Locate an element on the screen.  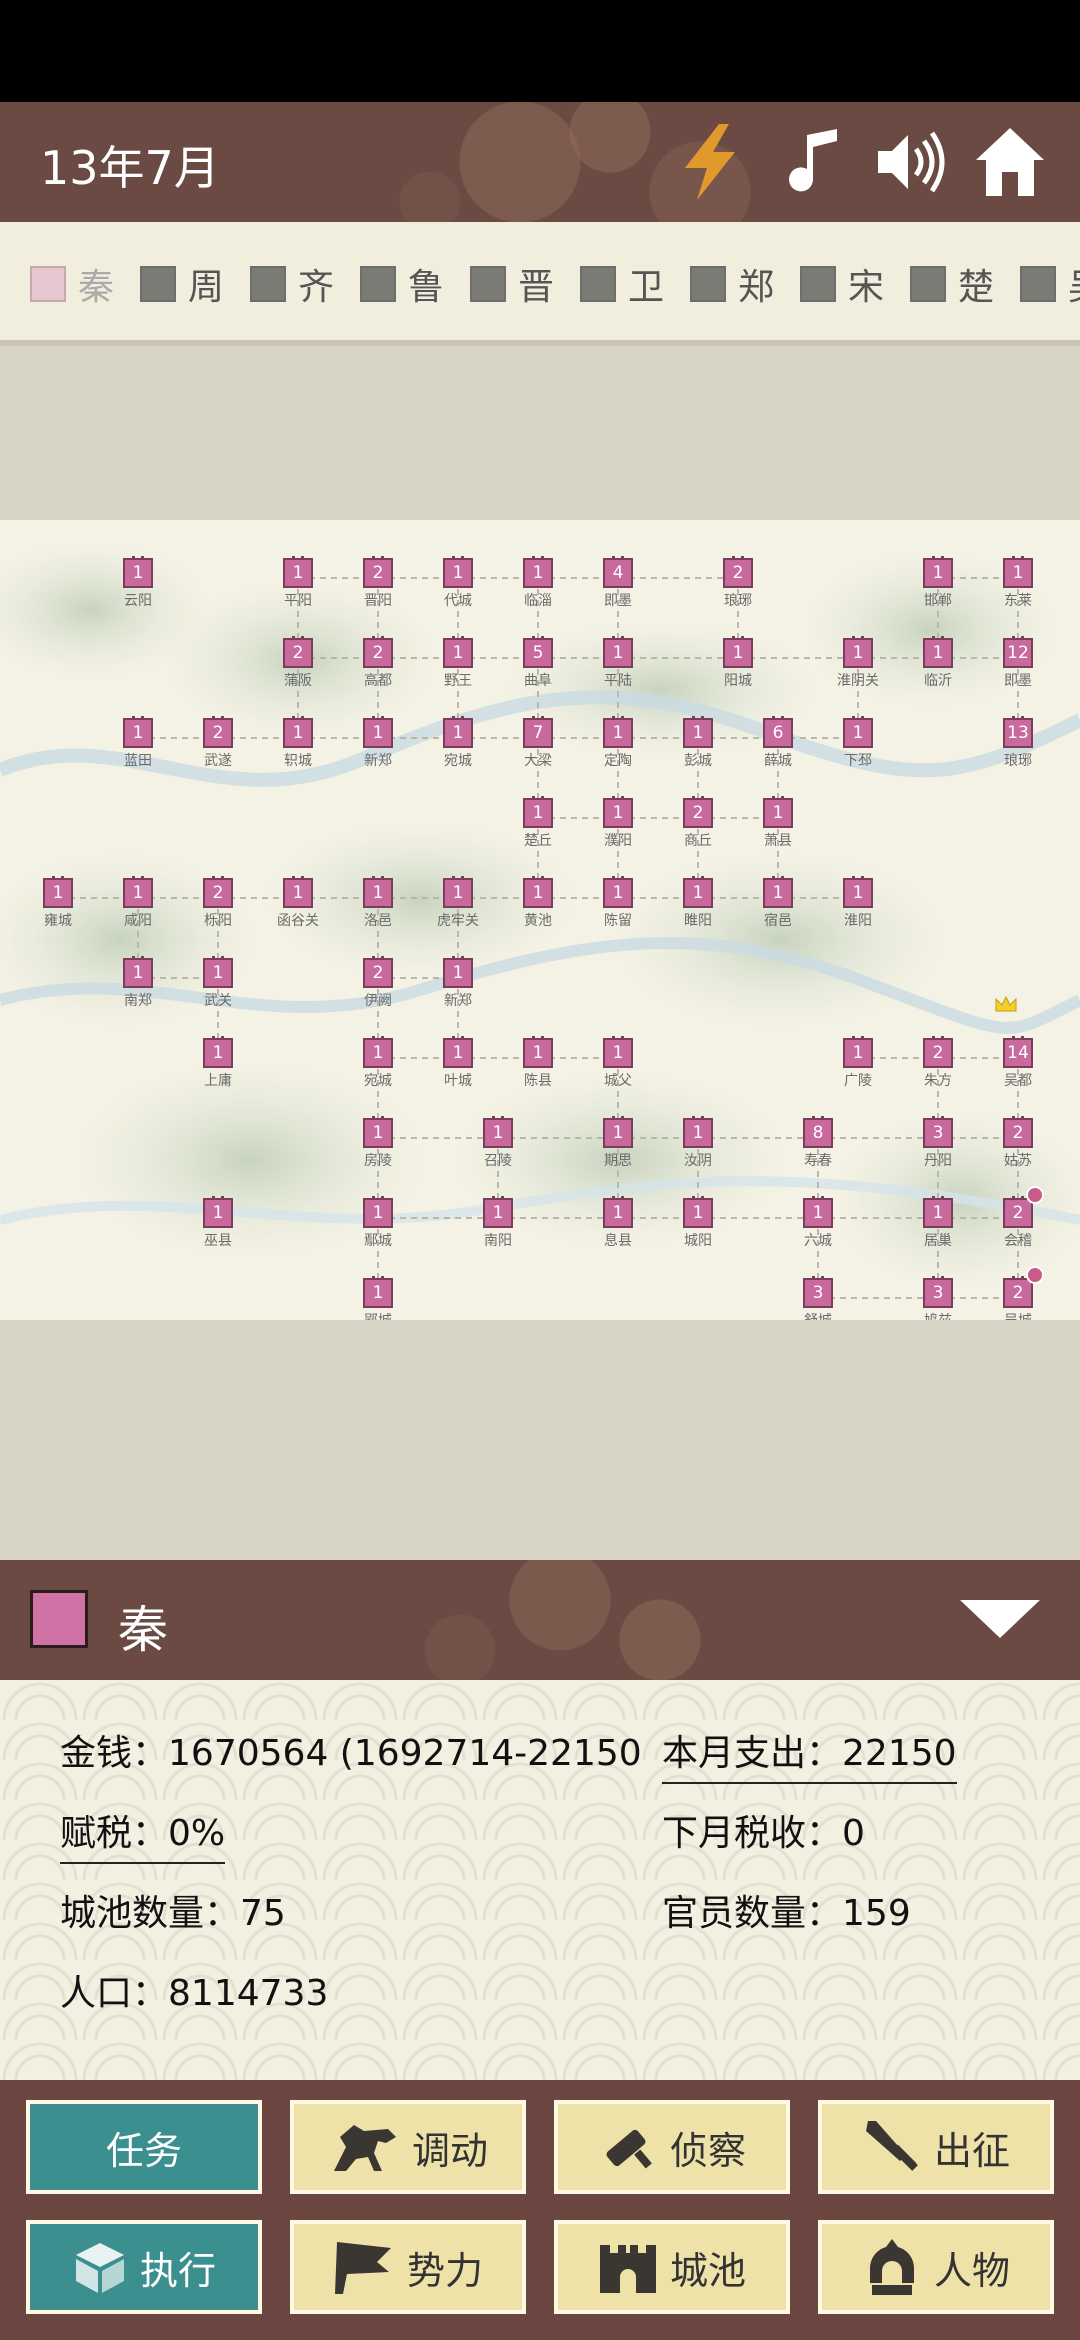
city-marker: 1 轵城 is located at coordinates (298, 752).